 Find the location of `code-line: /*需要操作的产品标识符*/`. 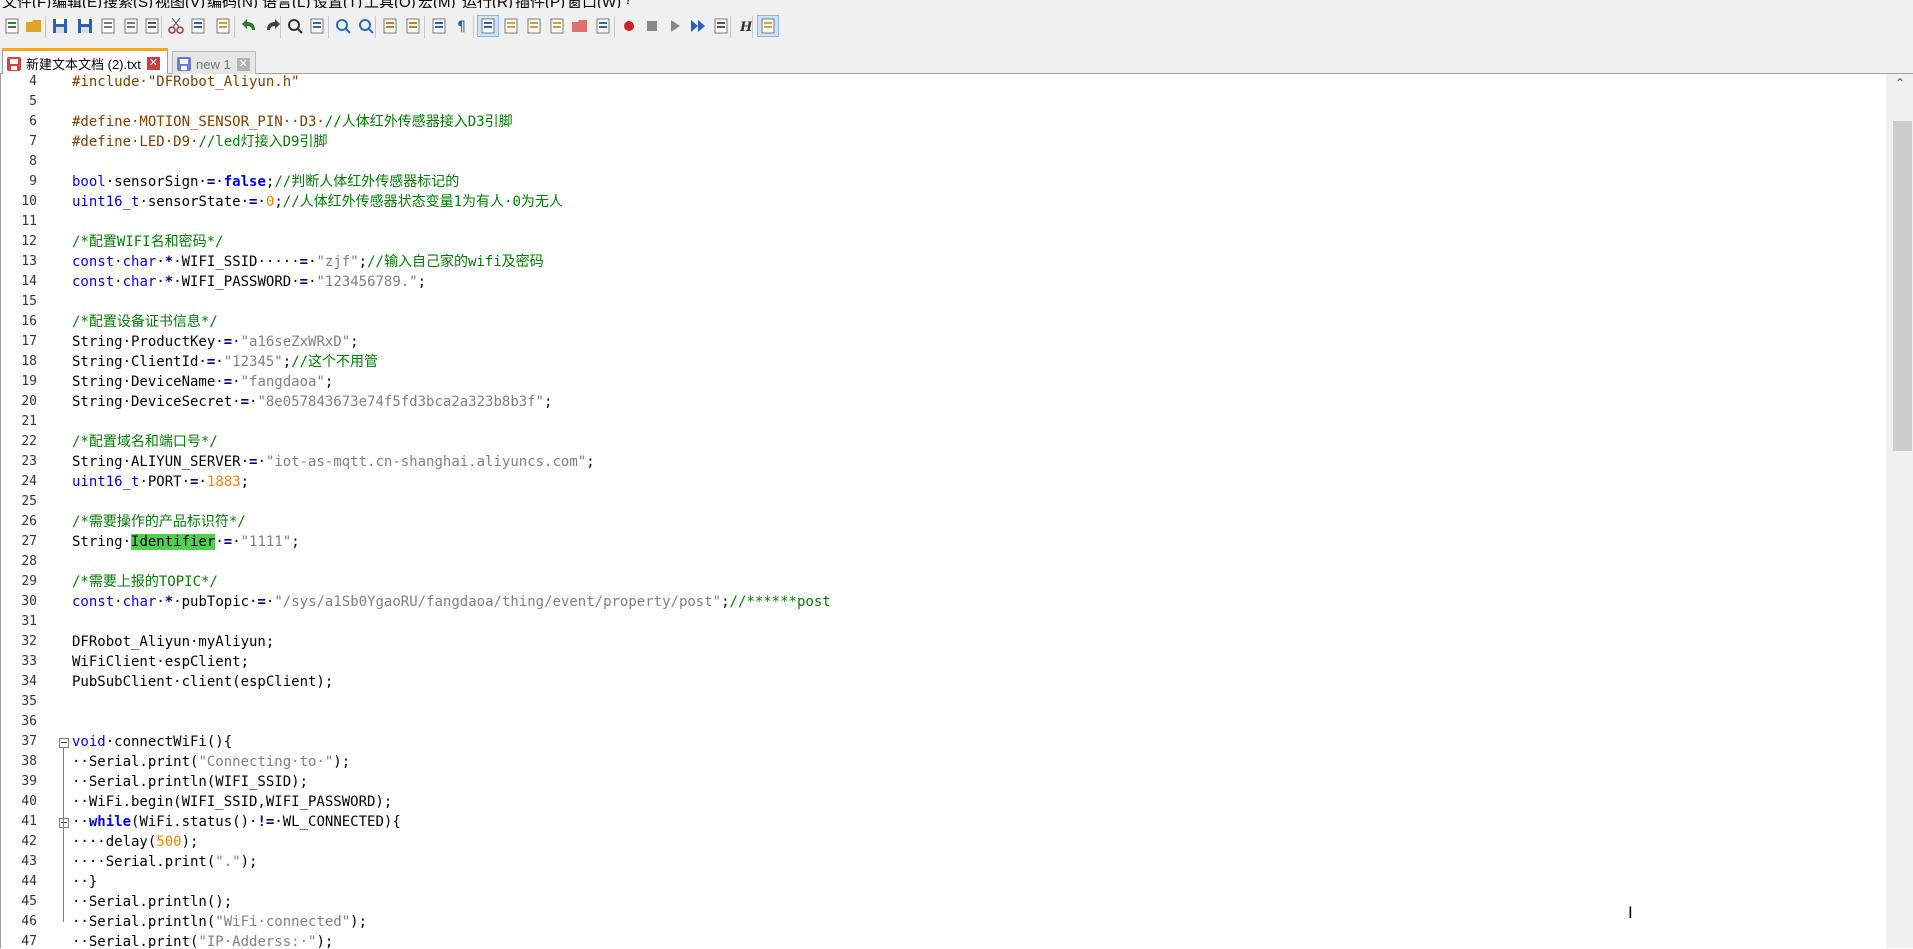

code-line: /*需要操作的产品标识符*/ is located at coordinates (159, 522).